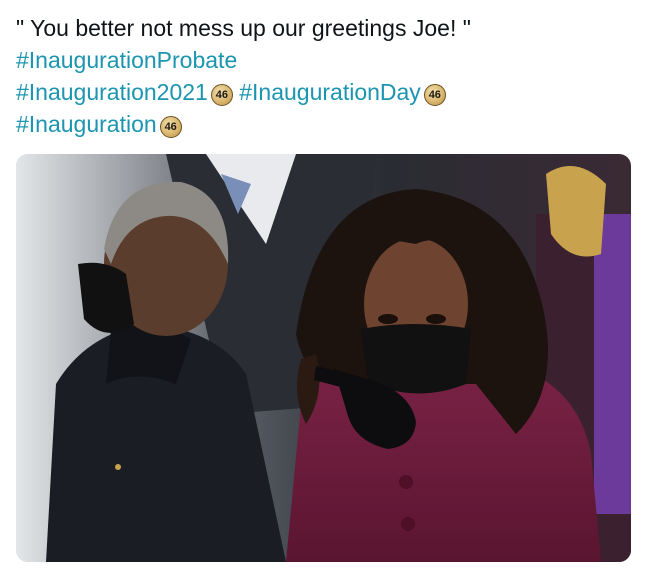 This screenshot has height=583, width=647. I want to click on purple-coat-figure, so click(612, 364).